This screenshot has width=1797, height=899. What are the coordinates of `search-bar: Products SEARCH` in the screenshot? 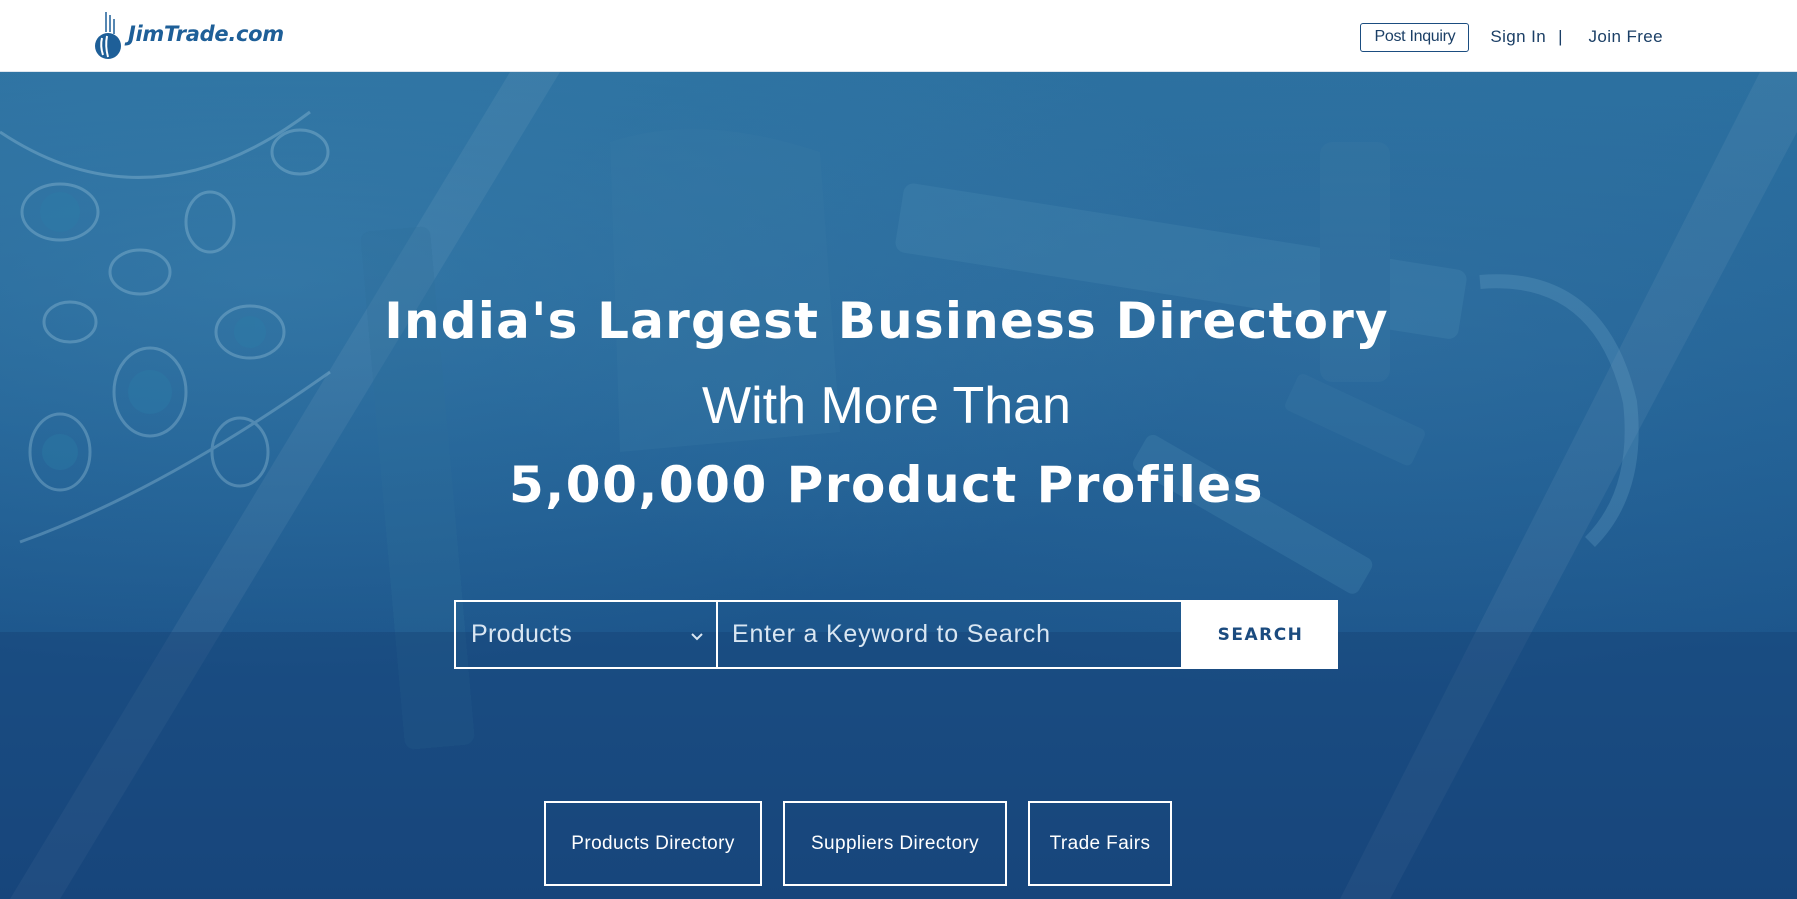 It's located at (896, 634).